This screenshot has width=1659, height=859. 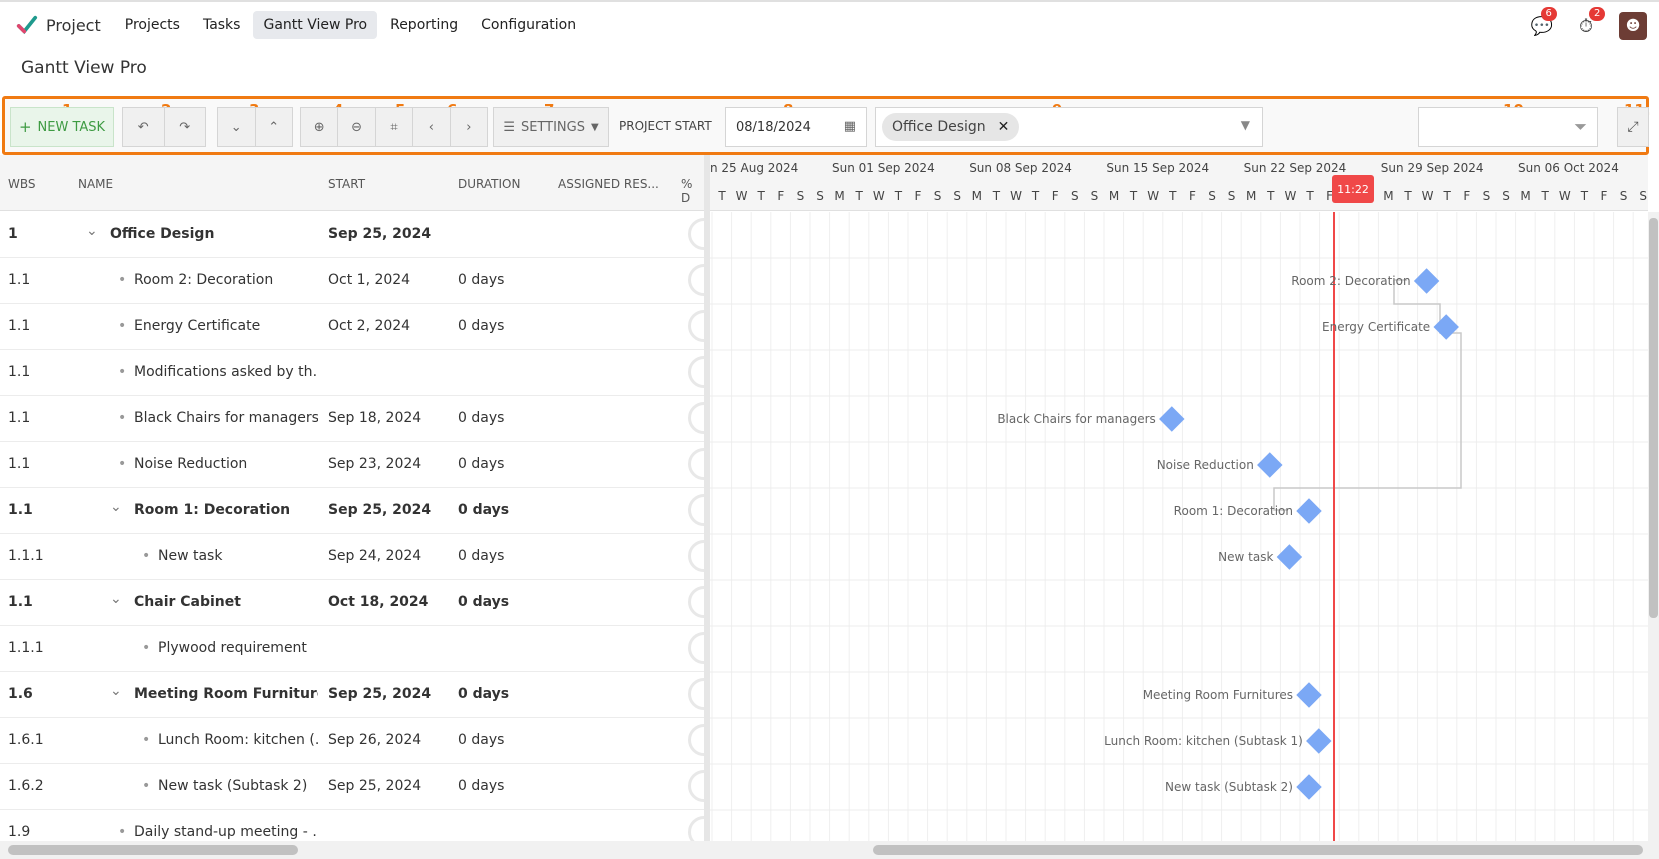 What do you see at coordinates (369, 326) in the screenshot?
I see `cell-start: Oct 2, 2024` at bounding box center [369, 326].